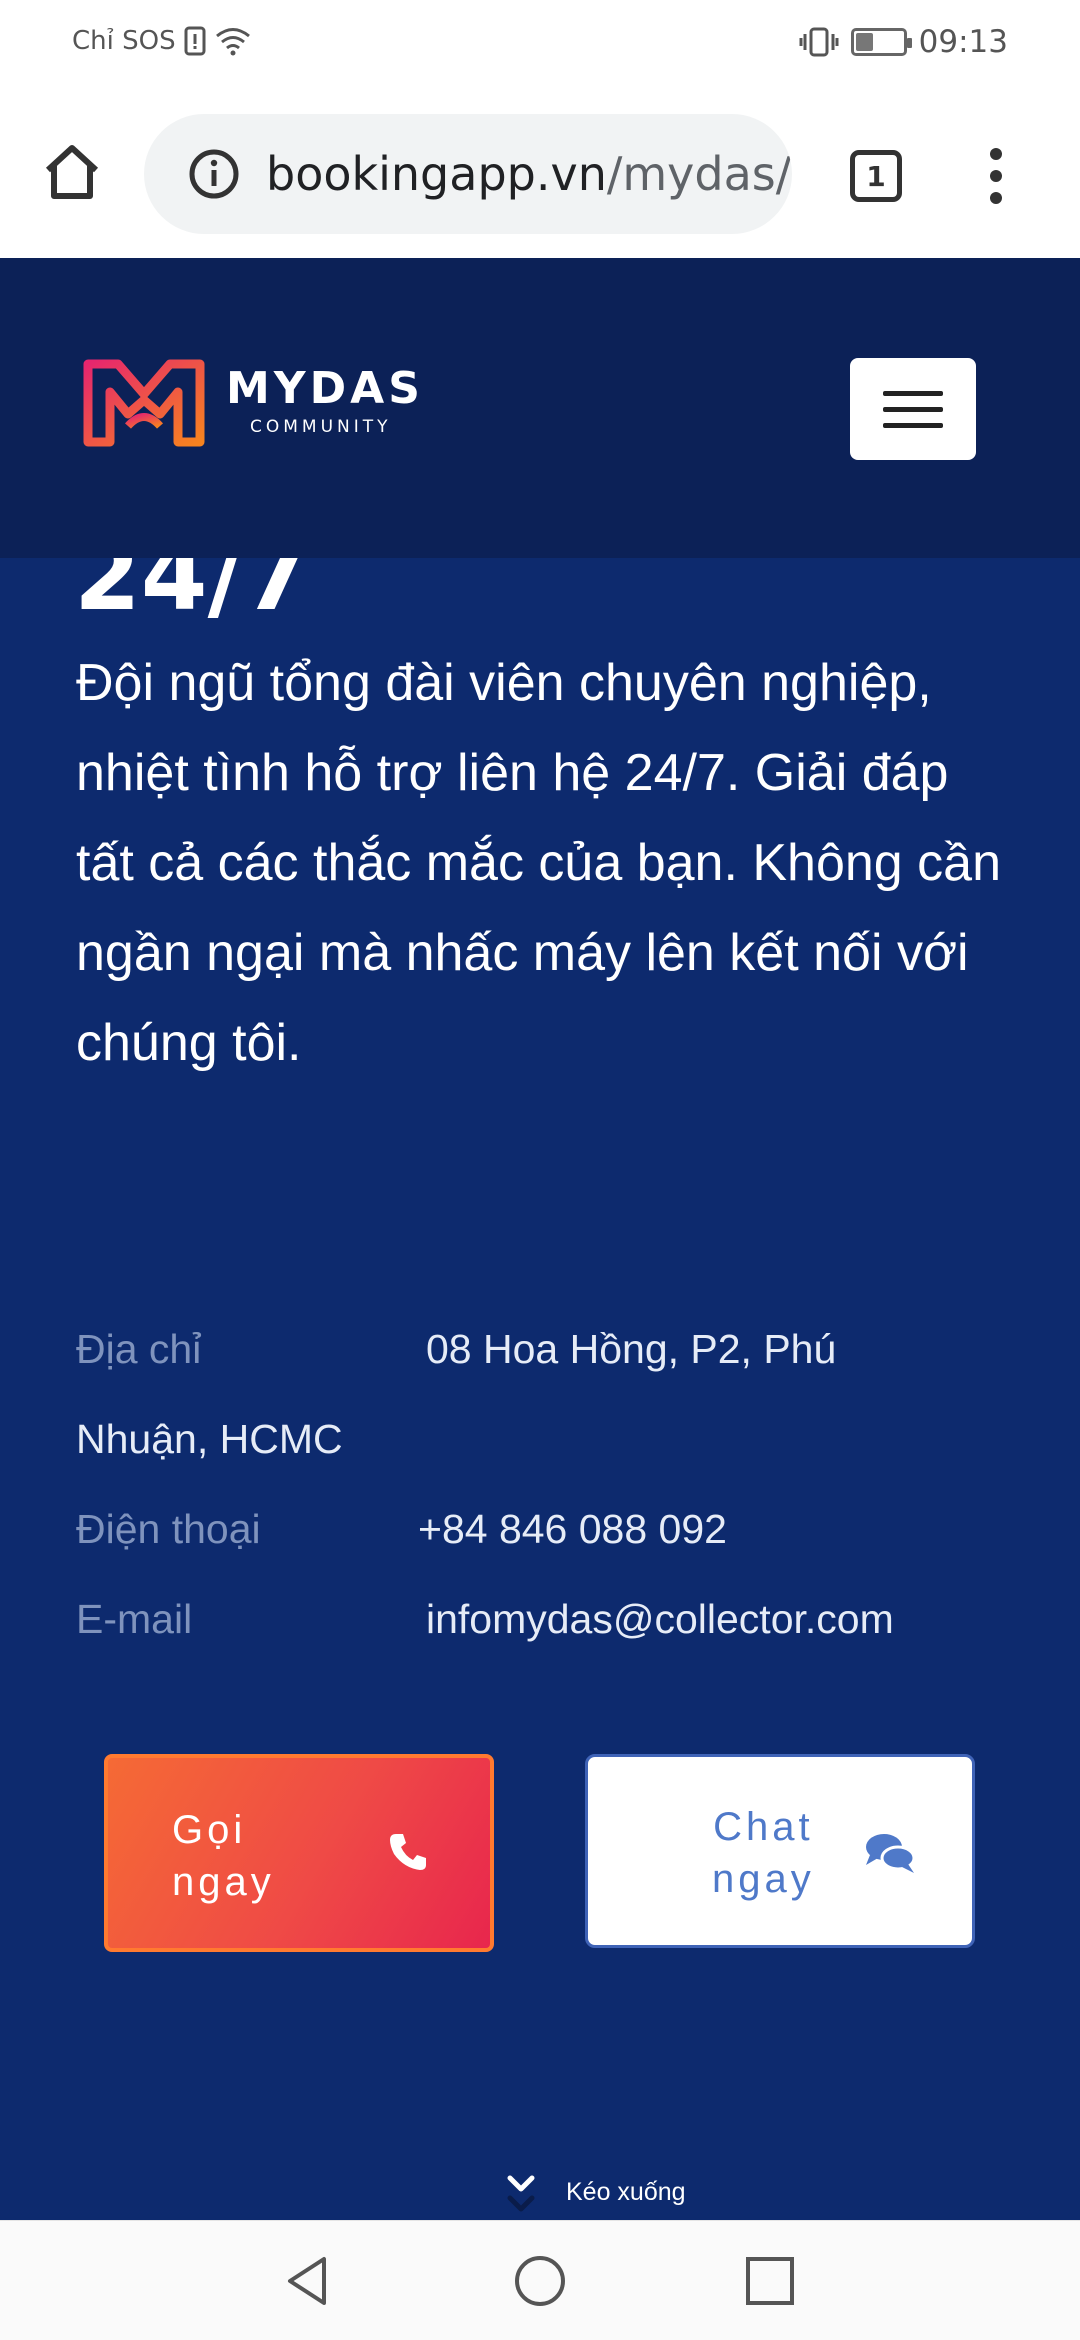 The image size is (1080, 2340). I want to click on recents-icon, so click(770, 2281).